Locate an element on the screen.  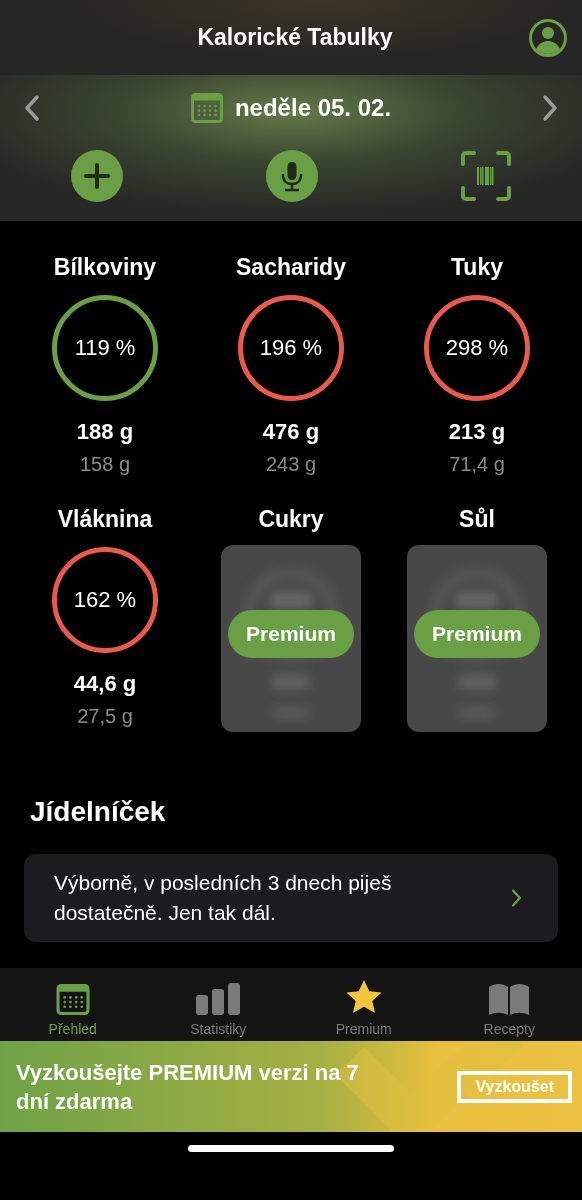
target-value: 243 g is located at coordinates (291, 464).